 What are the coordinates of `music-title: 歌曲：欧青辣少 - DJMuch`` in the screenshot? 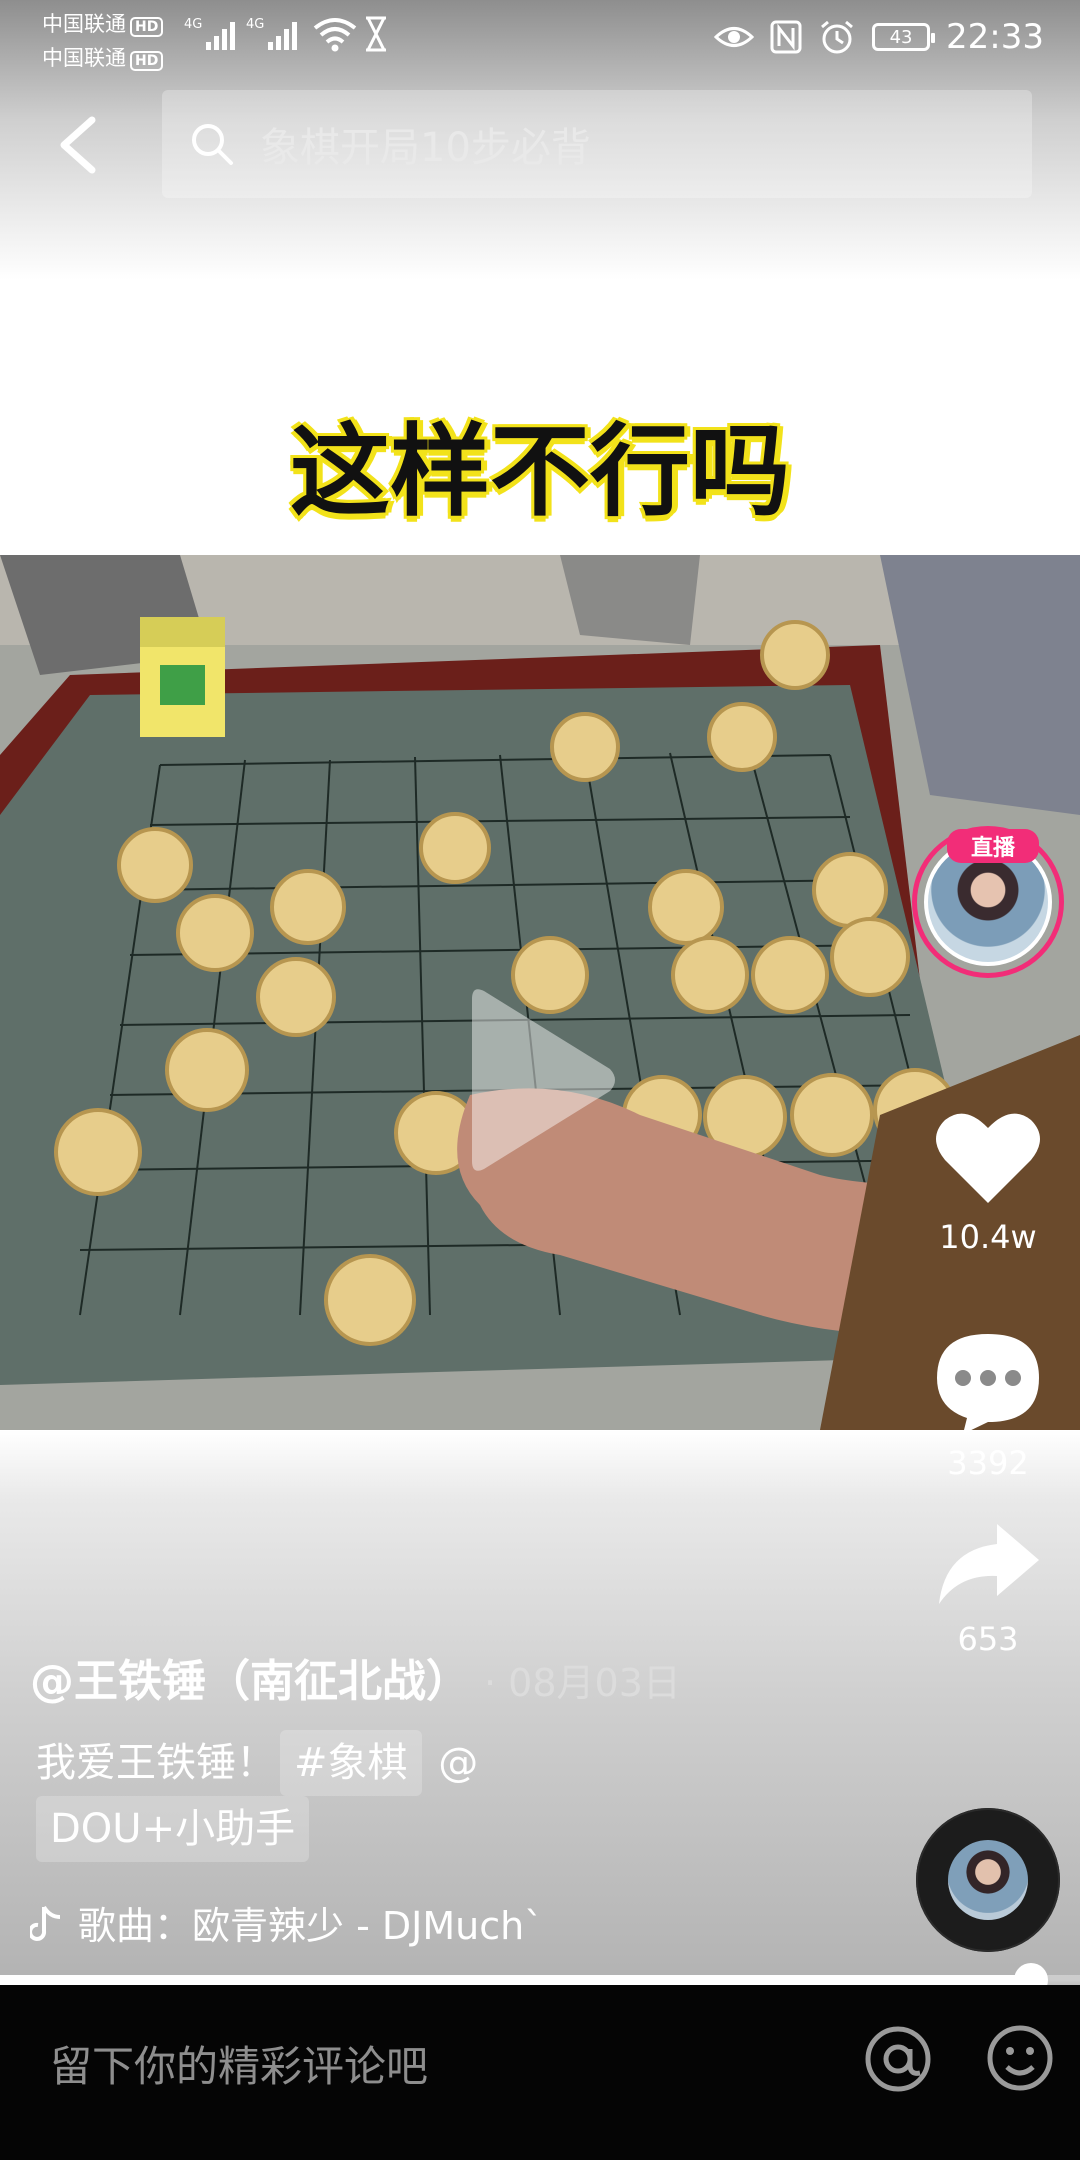 It's located at (311, 1926).